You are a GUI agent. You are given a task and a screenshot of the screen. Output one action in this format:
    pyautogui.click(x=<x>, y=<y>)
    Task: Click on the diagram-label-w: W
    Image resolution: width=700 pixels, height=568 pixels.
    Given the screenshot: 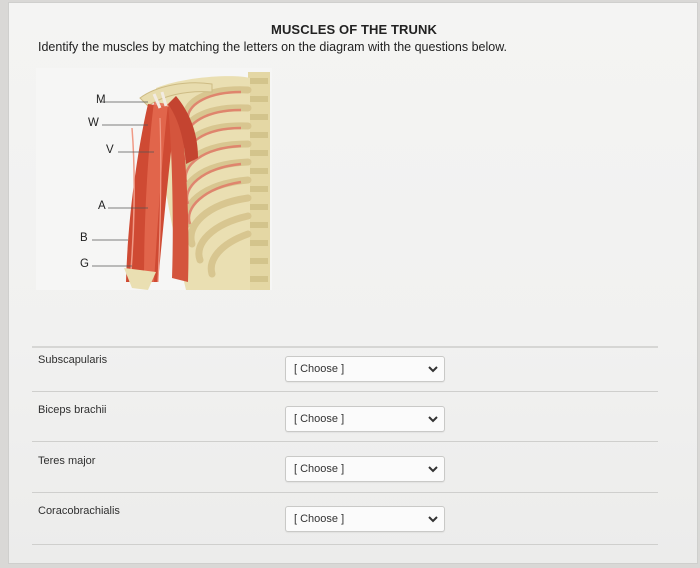 What is the action you would take?
    pyautogui.click(x=93, y=123)
    